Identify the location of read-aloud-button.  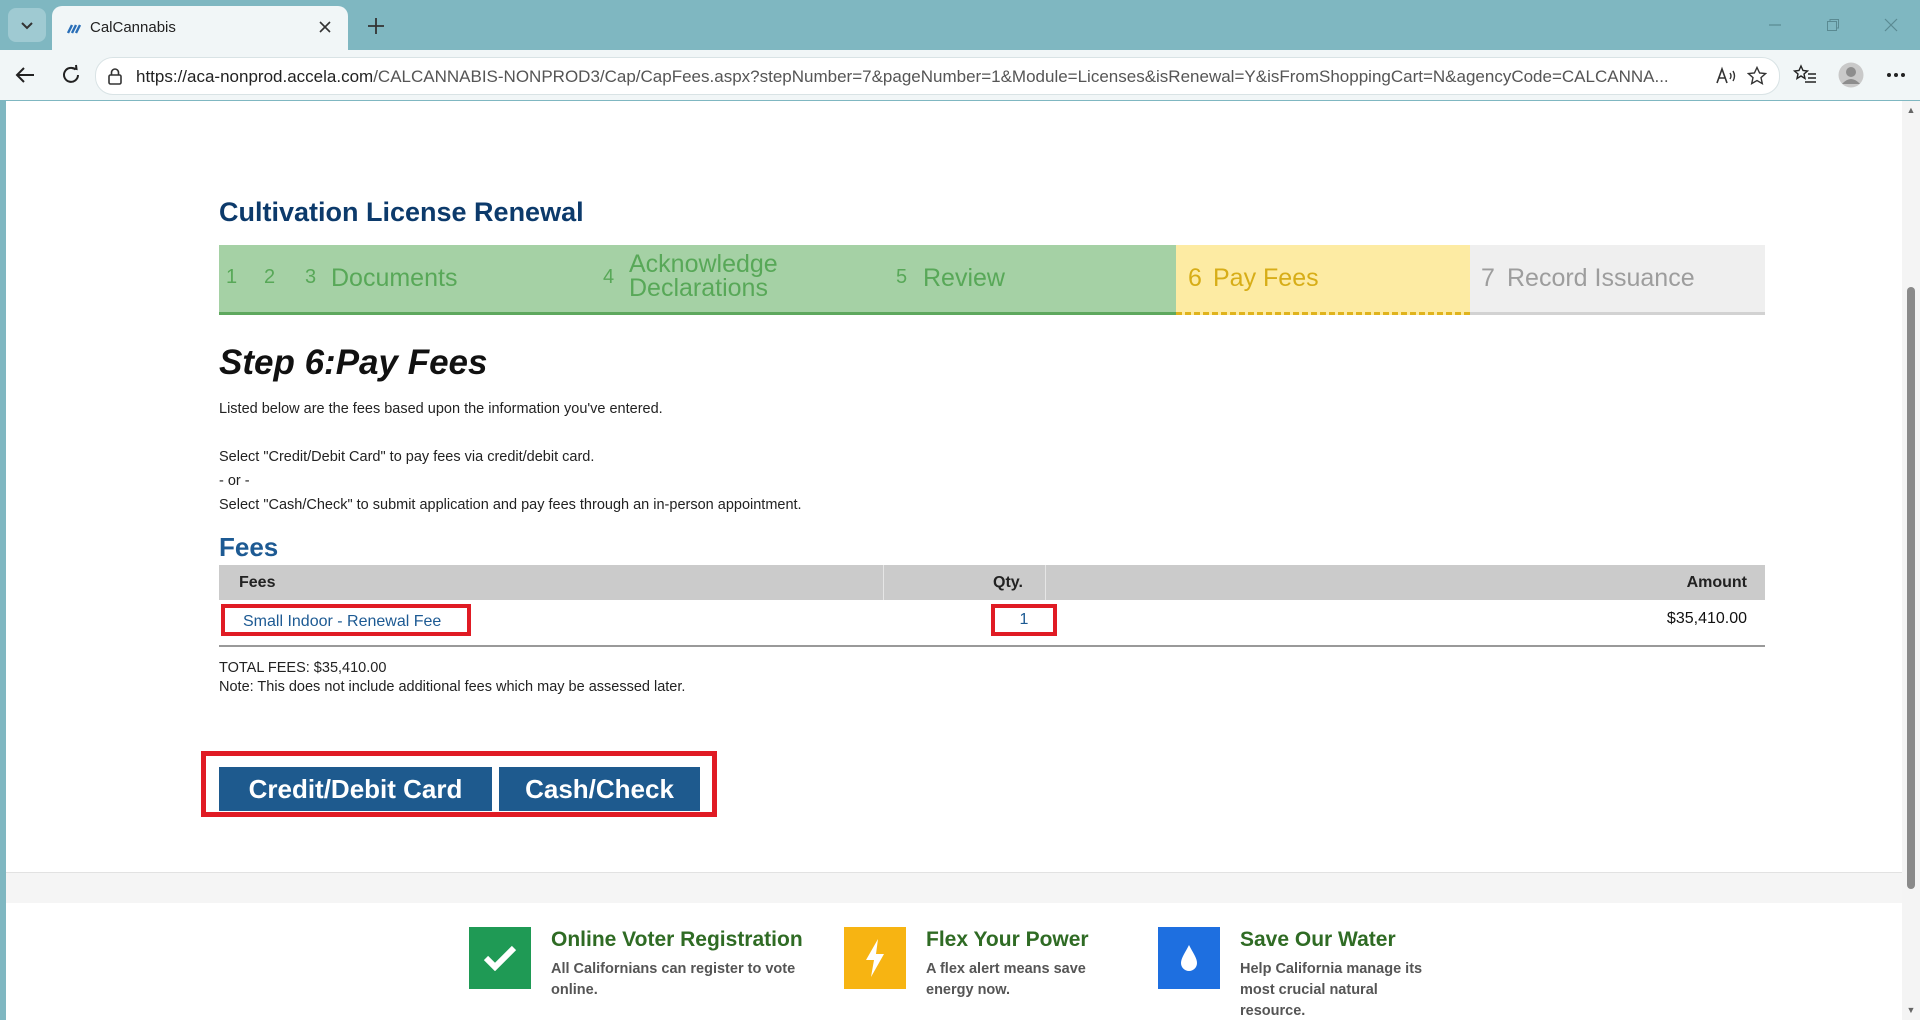
(1726, 76).